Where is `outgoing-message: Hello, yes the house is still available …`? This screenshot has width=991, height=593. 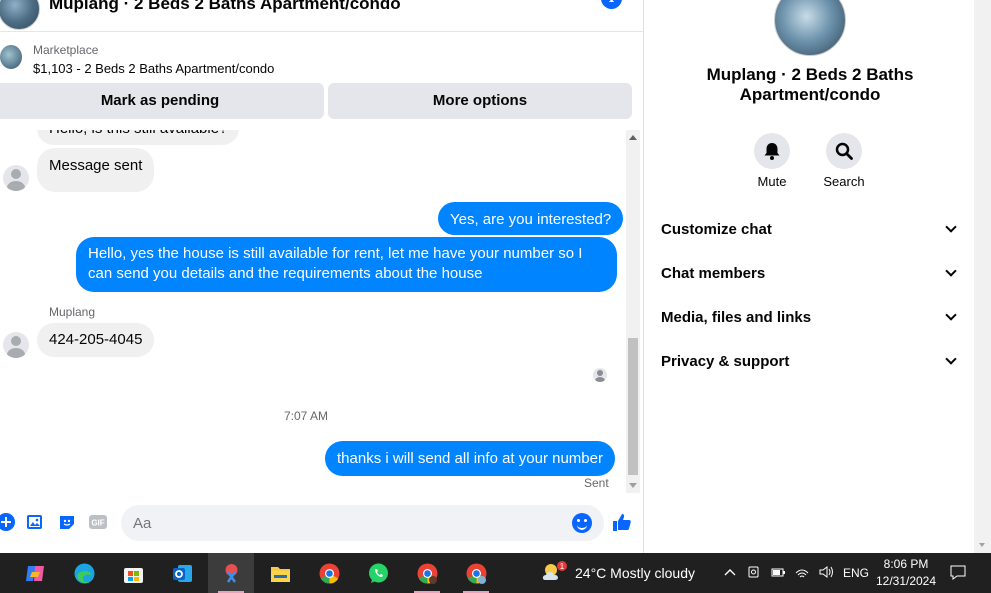
outgoing-message: Hello, yes the house is still available … is located at coordinates (346, 264).